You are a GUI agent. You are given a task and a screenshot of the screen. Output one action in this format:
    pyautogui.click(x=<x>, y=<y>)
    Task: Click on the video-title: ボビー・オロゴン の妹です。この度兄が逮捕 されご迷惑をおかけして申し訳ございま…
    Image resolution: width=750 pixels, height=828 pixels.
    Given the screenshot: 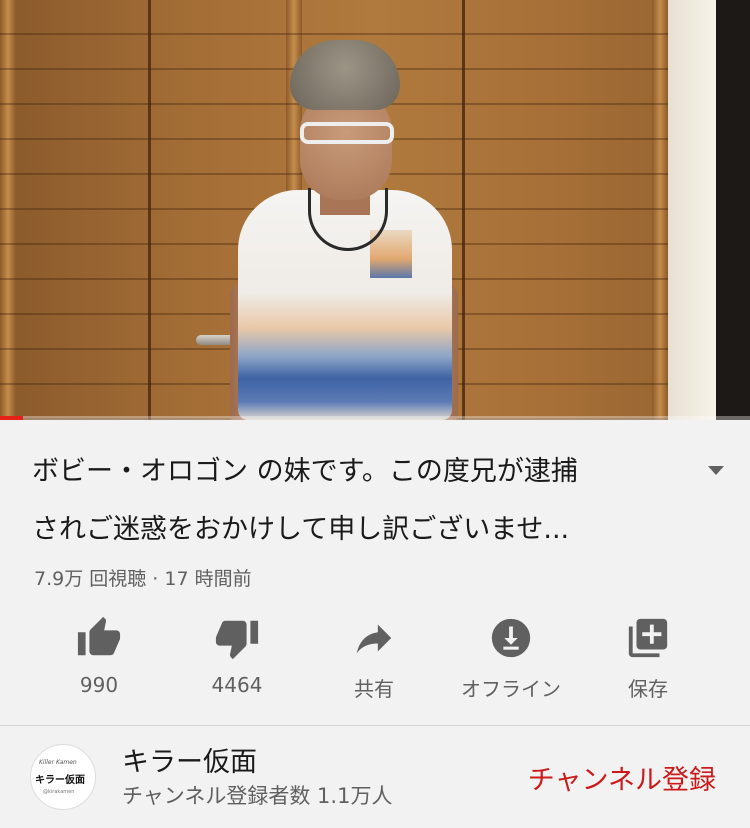 What is the action you would take?
    pyautogui.click(x=357, y=501)
    